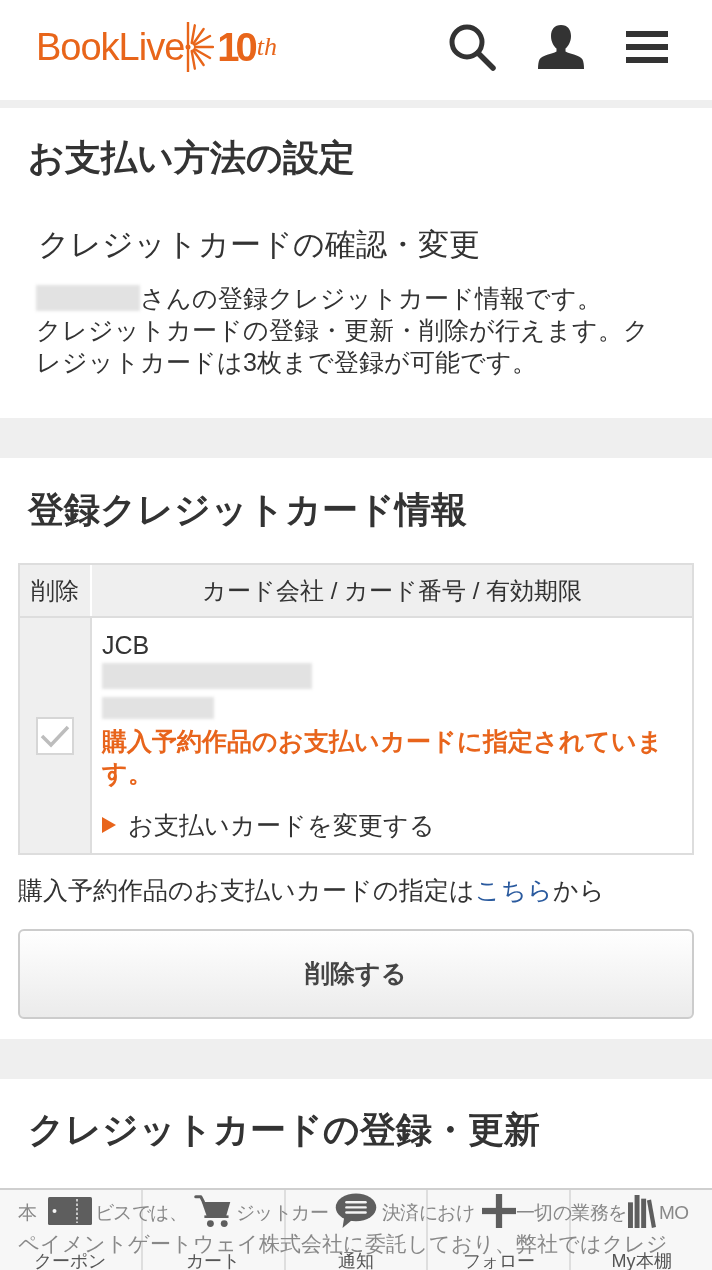 This screenshot has height=1270, width=712. Describe the element at coordinates (371, 298) in the screenshot. I see `intro-text: さんの登録クレジットカード情報です。` at that location.